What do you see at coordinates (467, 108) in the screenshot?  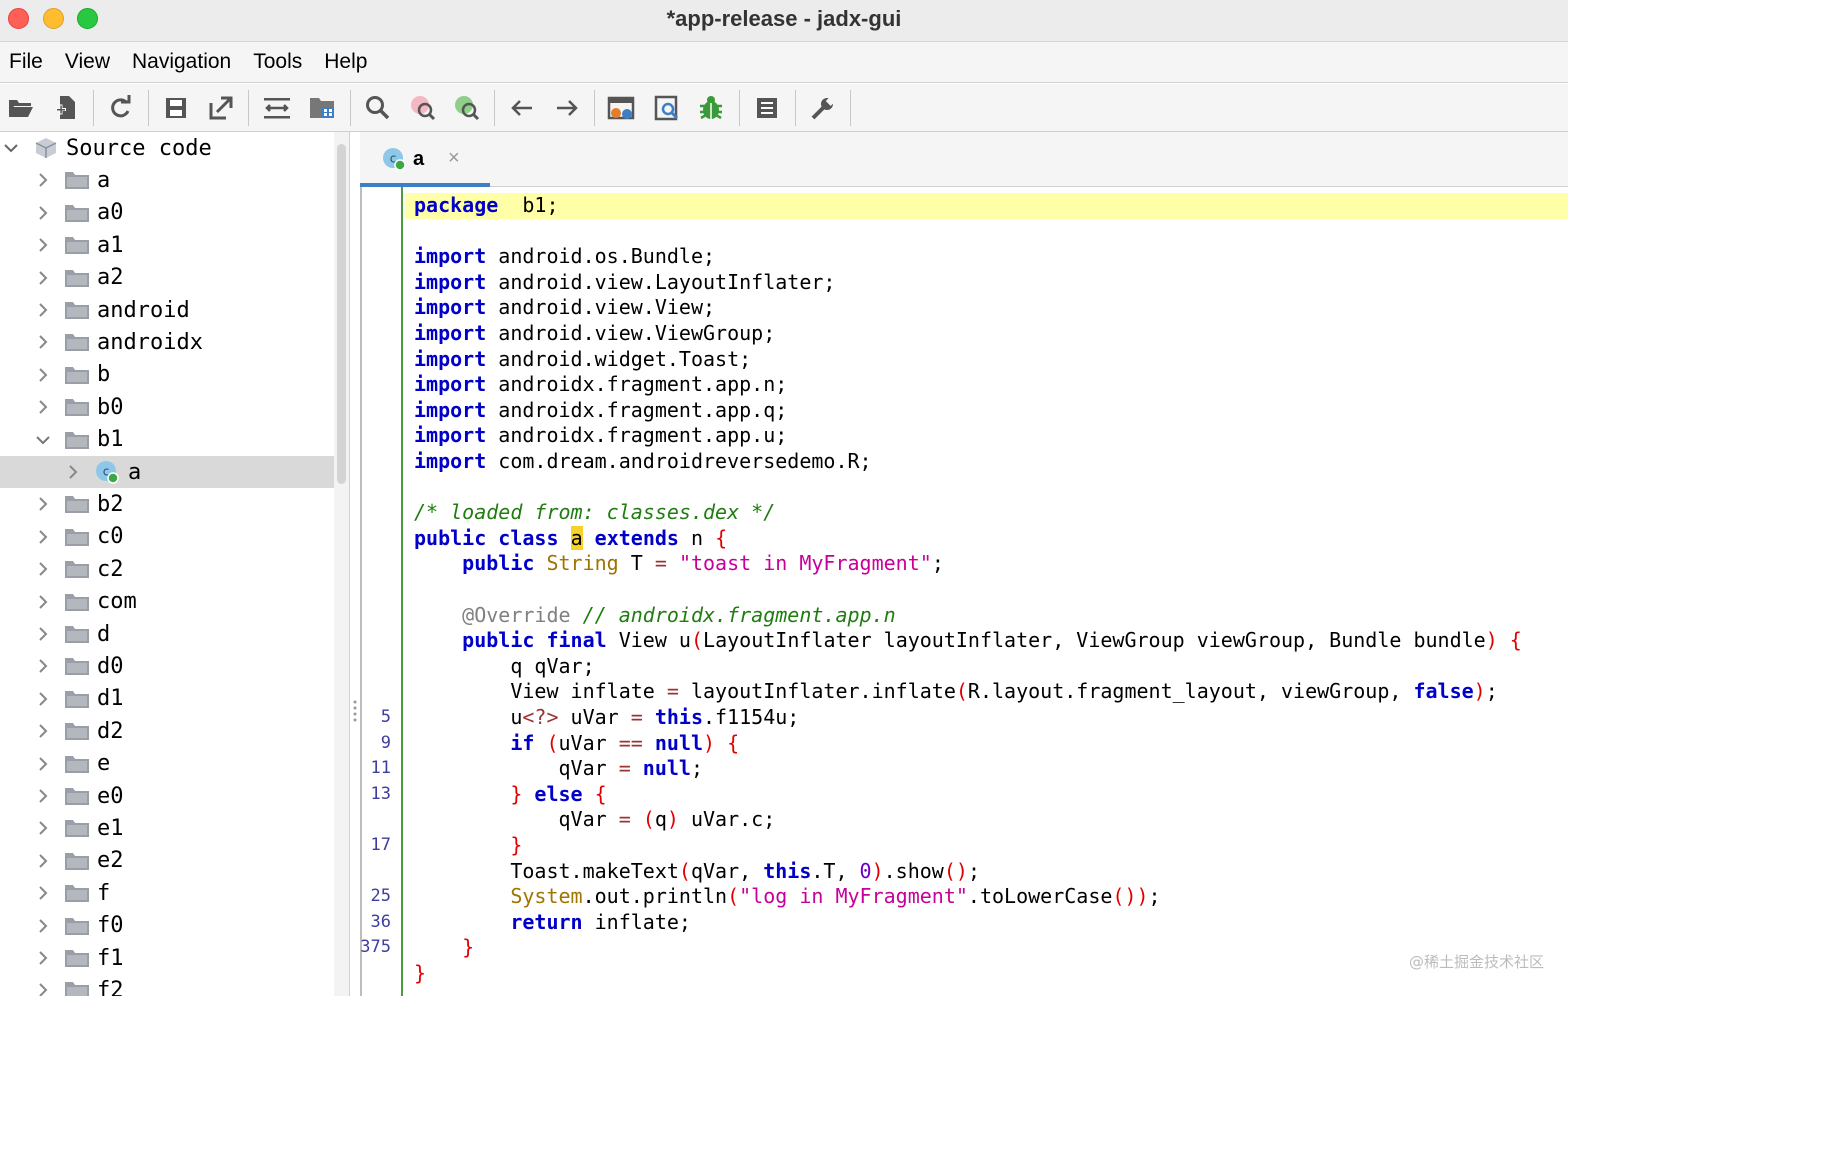 I see `usage-search-icon` at bounding box center [467, 108].